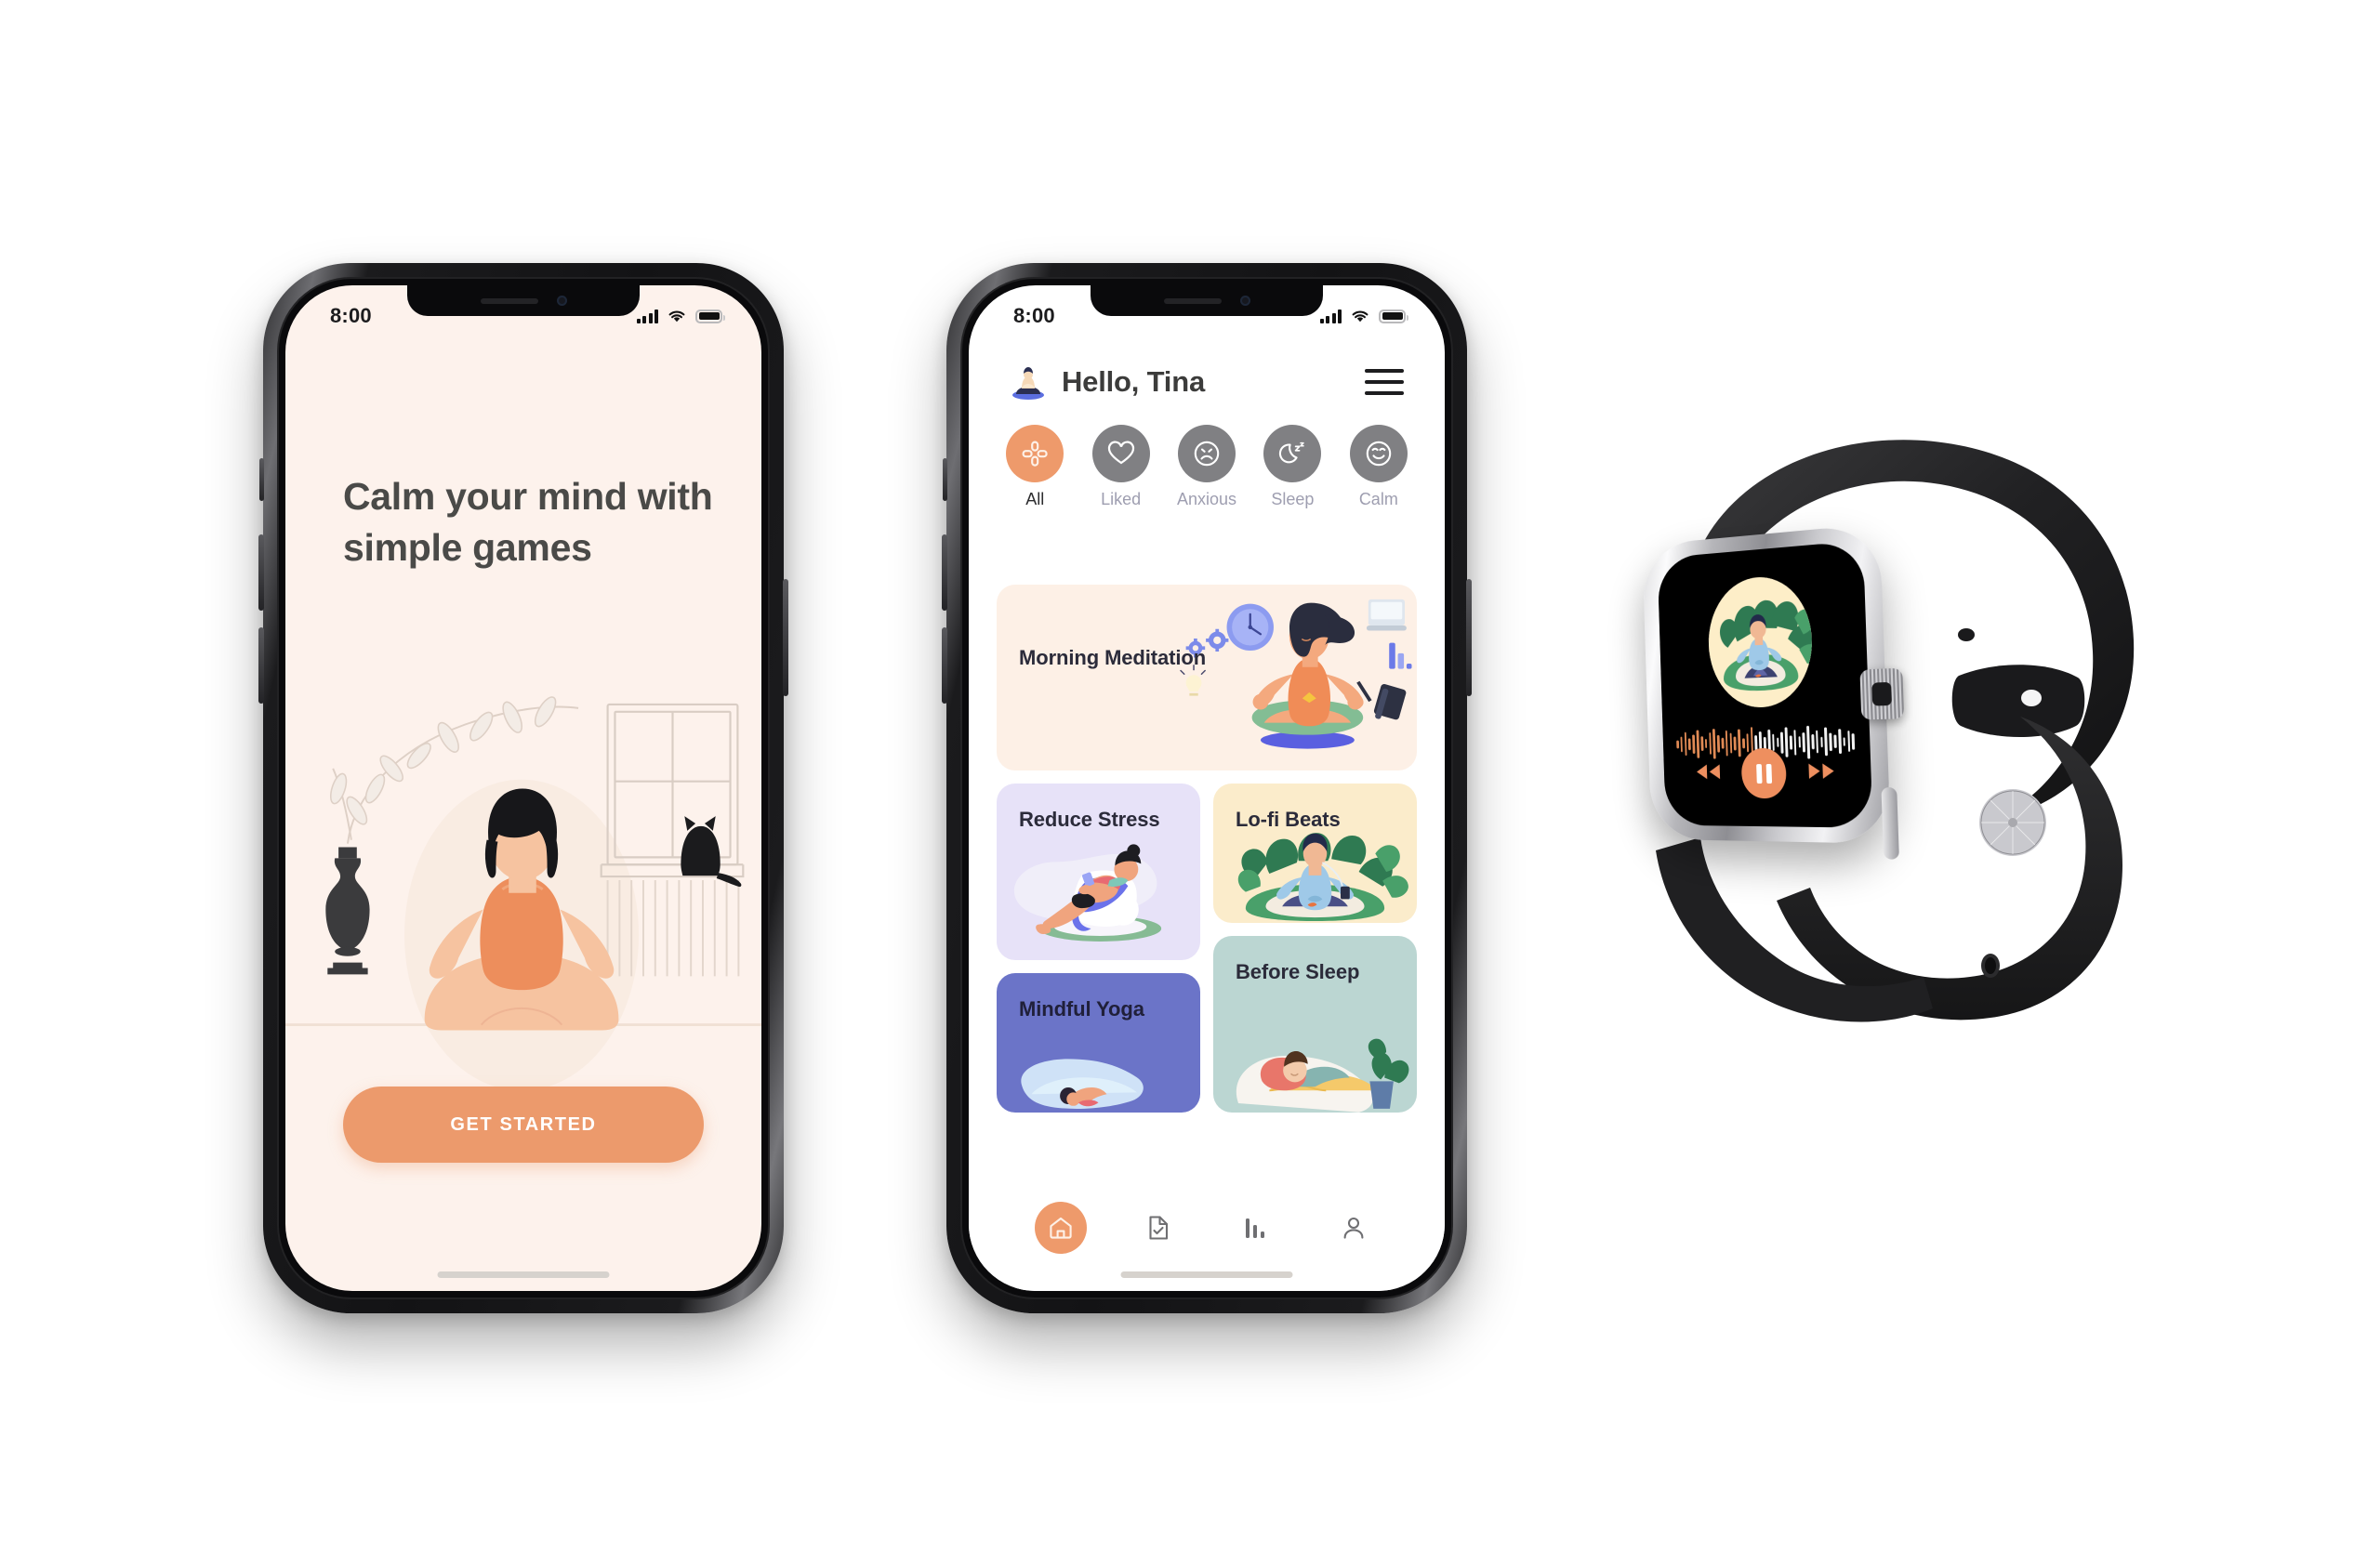 This screenshot has width=2380, height=1541. What do you see at coordinates (1087, 893) in the screenshot?
I see `woman-relaxing-armchair-illustration` at bounding box center [1087, 893].